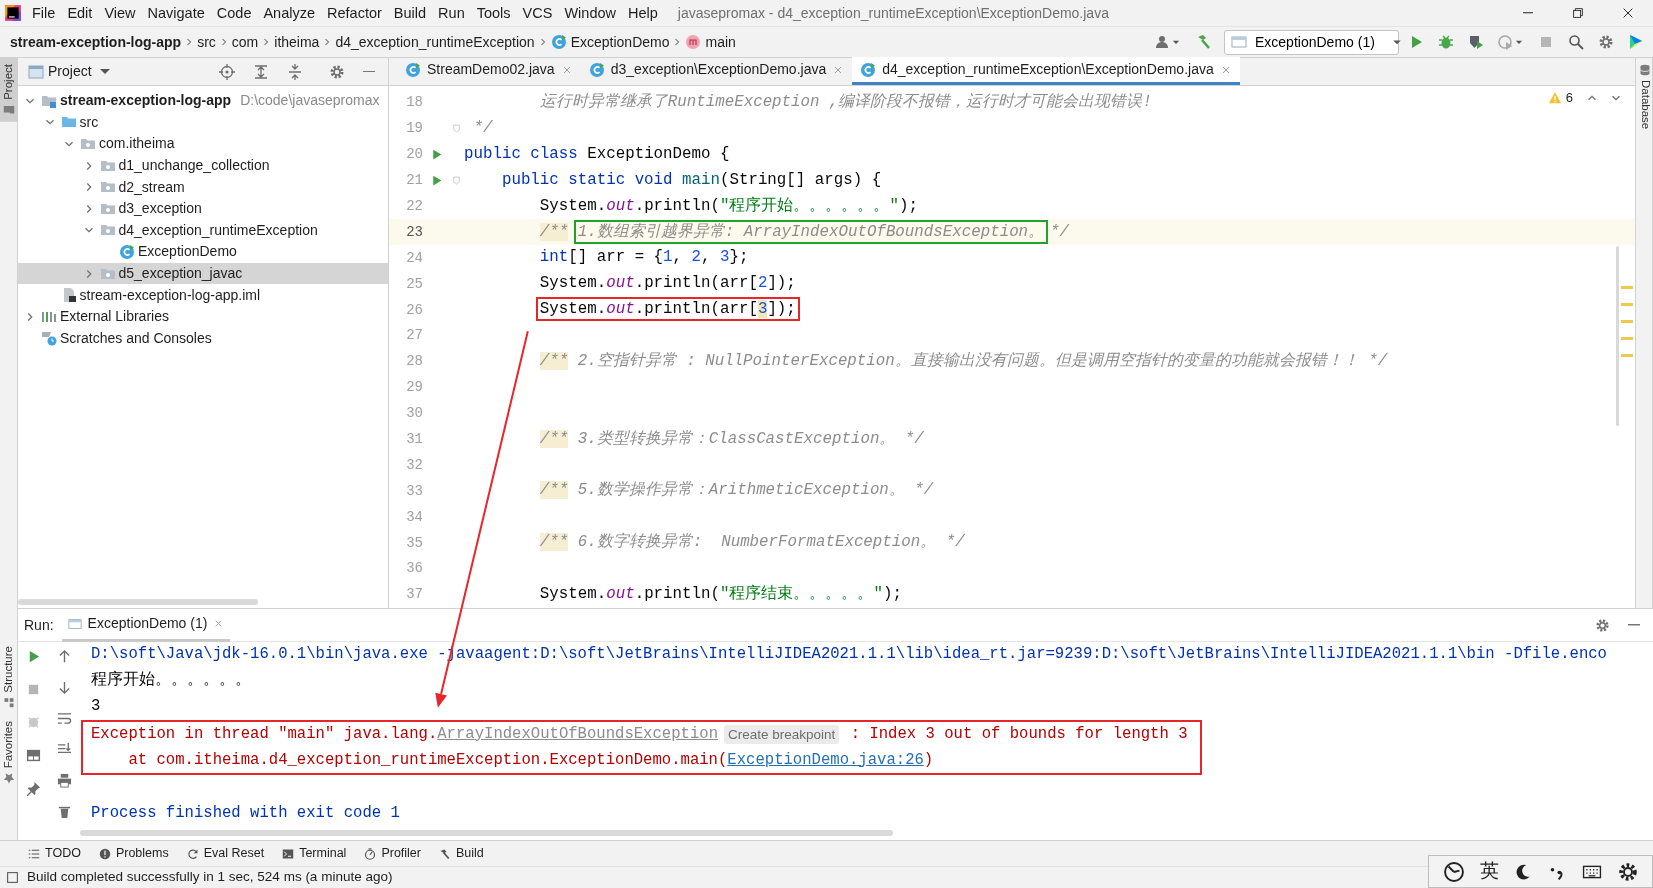 This screenshot has width=1653, height=888. What do you see at coordinates (643, 13) in the screenshot?
I see `menu-item: Help` at bounding box center [643, 13].